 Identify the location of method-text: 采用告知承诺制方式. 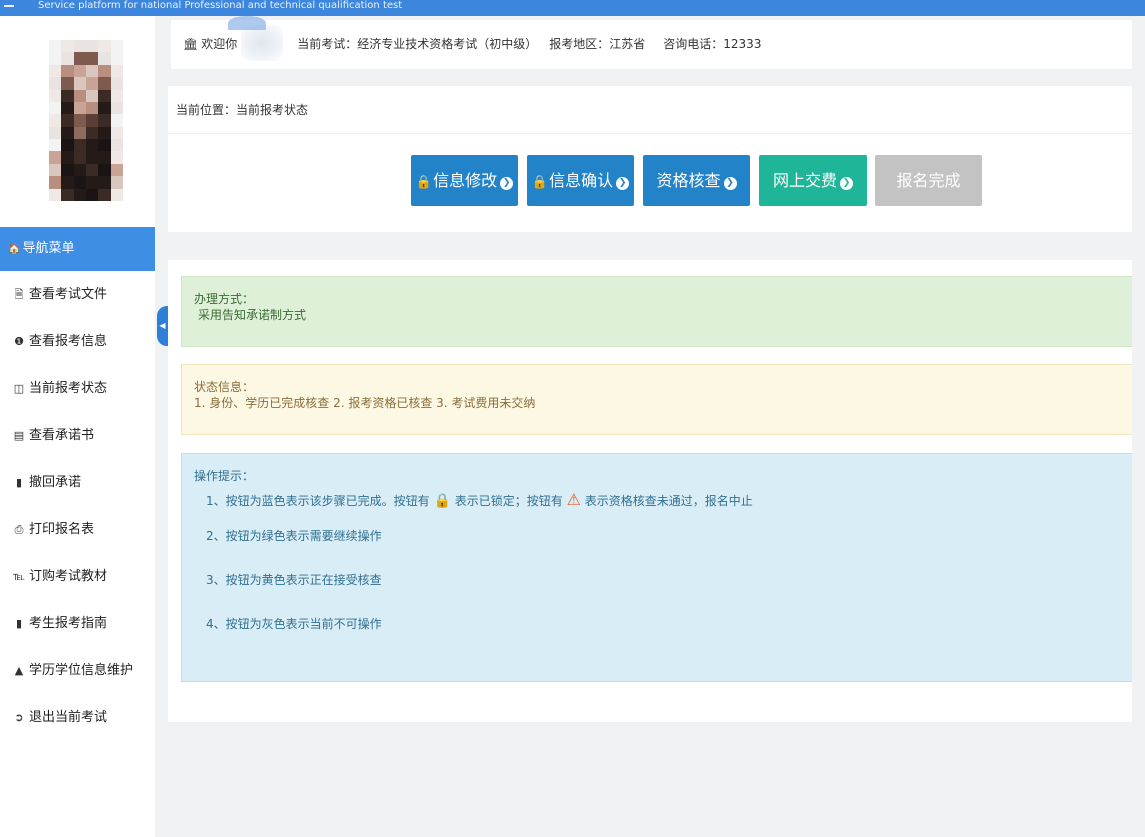
(252, 315).